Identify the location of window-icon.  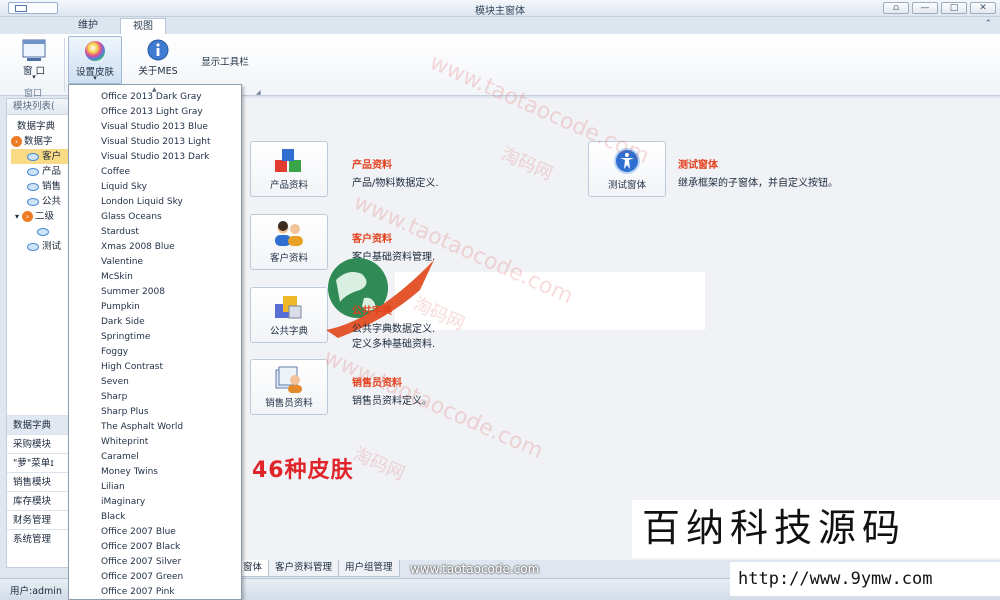
(34, 50).